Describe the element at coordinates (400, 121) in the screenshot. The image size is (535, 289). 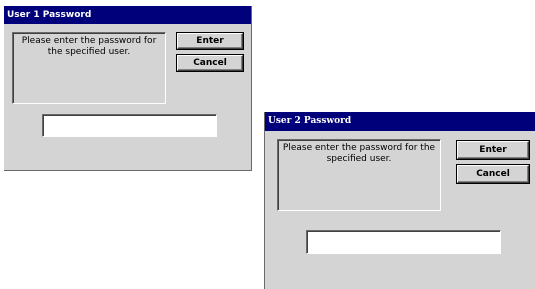
I see `dialog-title: User 2 Password` at that location.